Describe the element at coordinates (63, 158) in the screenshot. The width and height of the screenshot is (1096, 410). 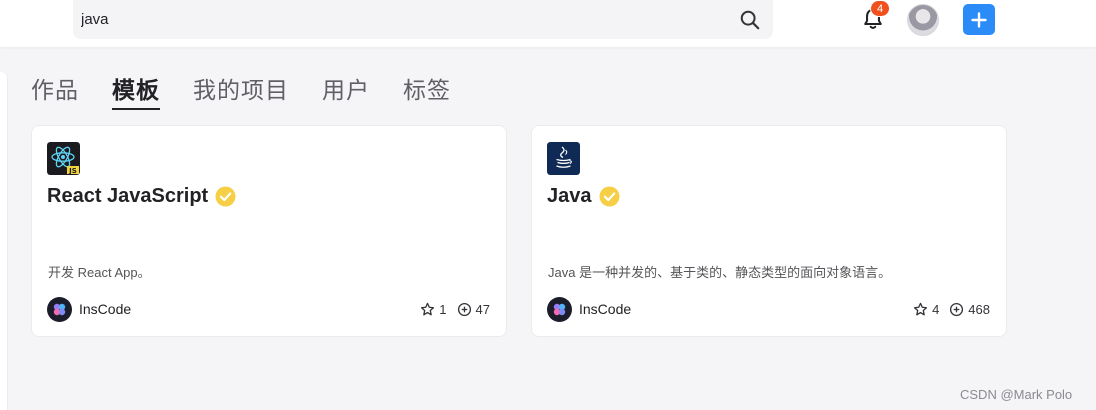
I see `react-js-logo-icon: JS` at that location.